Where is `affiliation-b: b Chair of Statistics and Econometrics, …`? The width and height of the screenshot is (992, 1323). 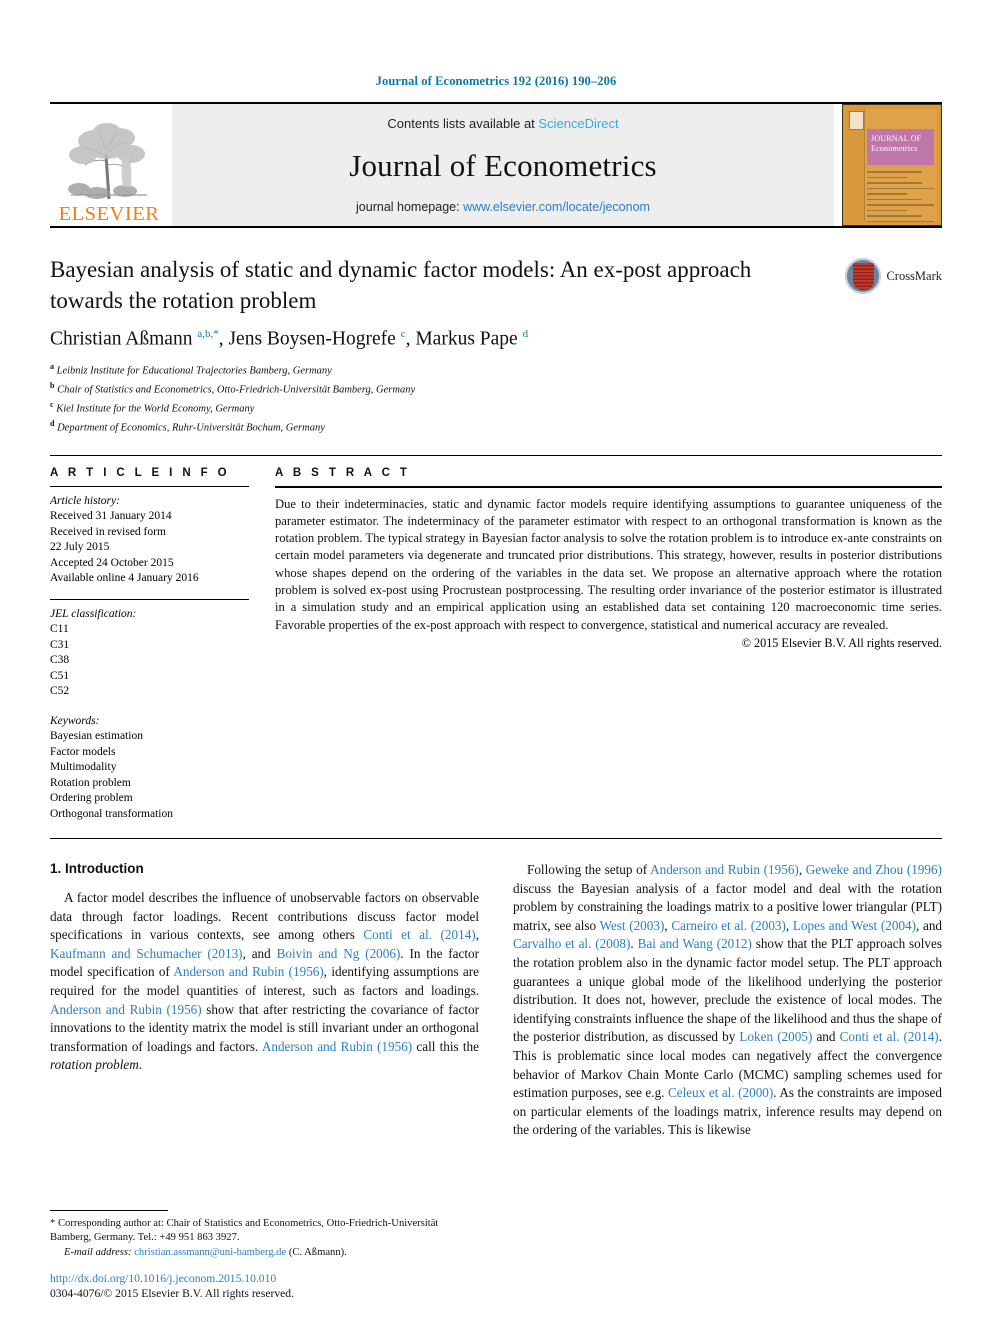 affiliation-b: b Chair of Statistics and Econometrics, … is located at coordinates (233, 388).